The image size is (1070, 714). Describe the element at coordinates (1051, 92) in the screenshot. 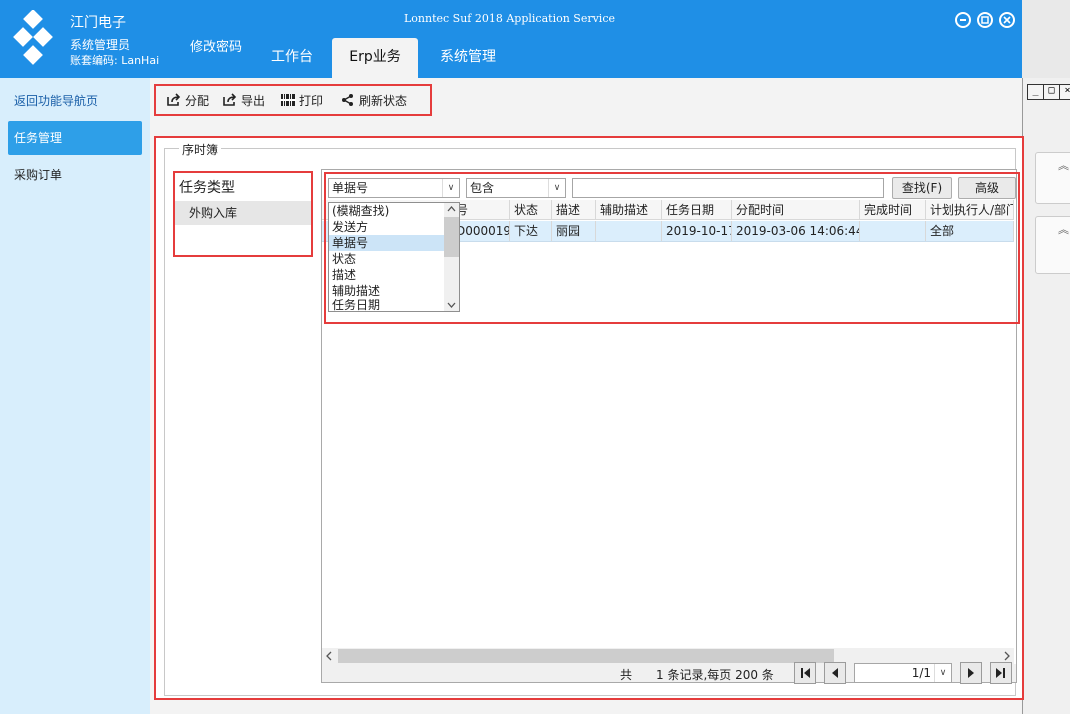

I see `bg-maximize-button: □` at that location.